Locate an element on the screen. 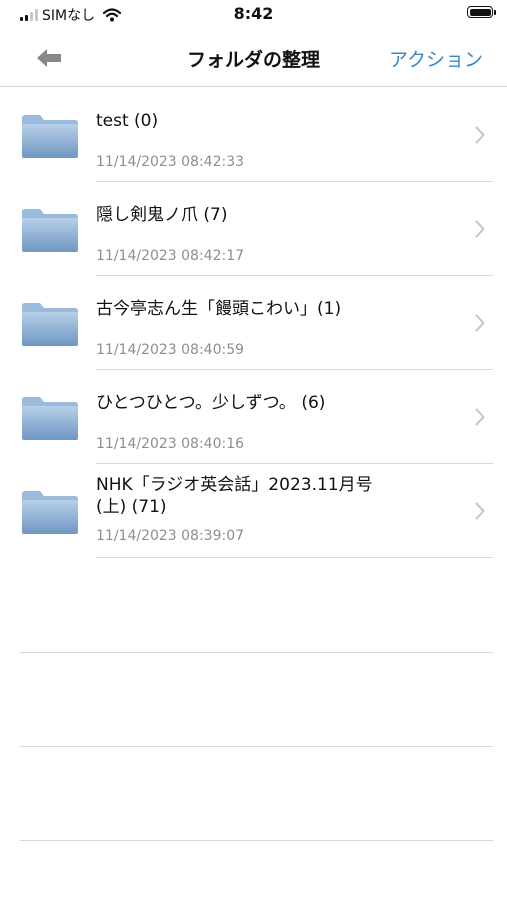  folder-row: 古今亭志ん生「饅頭こわい」(1) 11/14/2023 08:40:59 is located at coordinates (253, 323).